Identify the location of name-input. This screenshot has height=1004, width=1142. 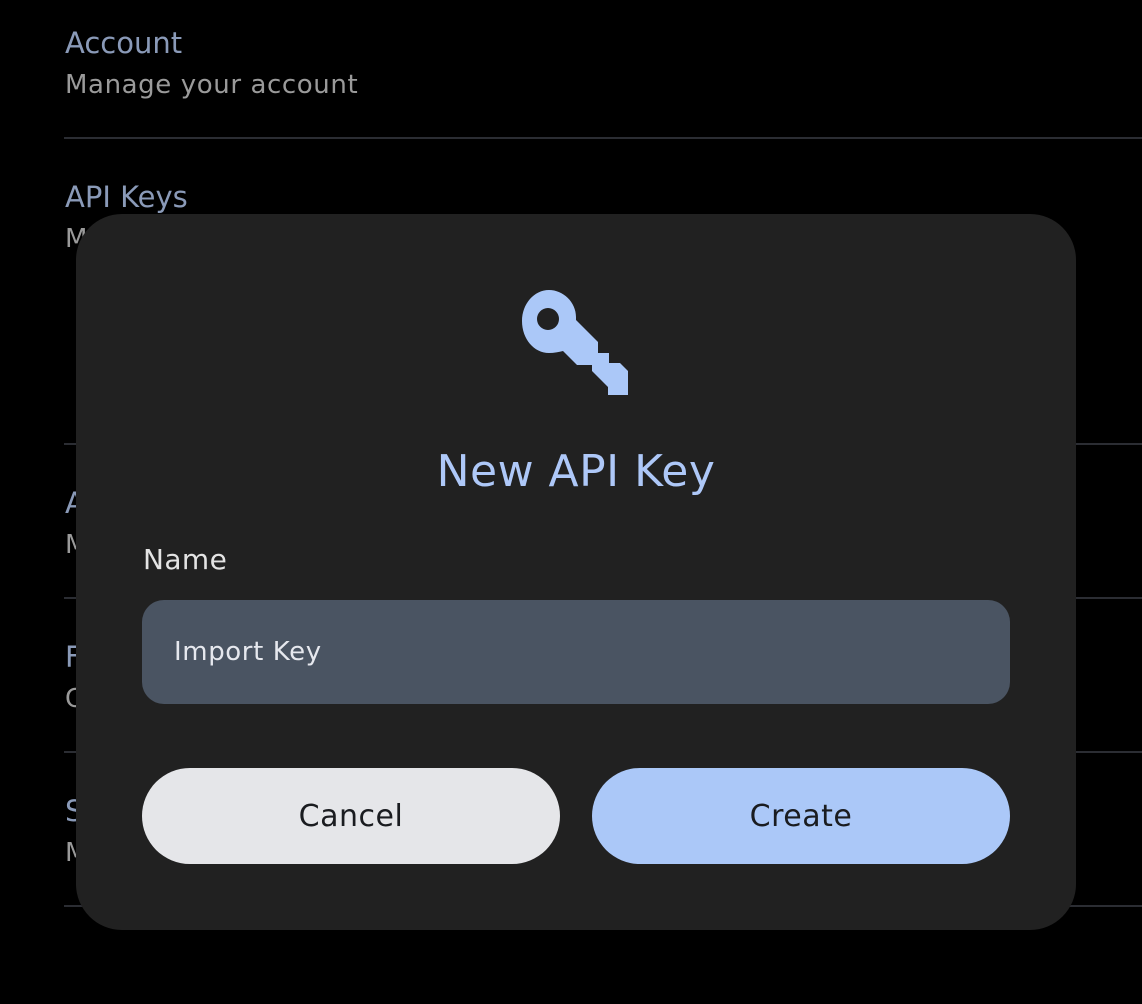
(576, 652).